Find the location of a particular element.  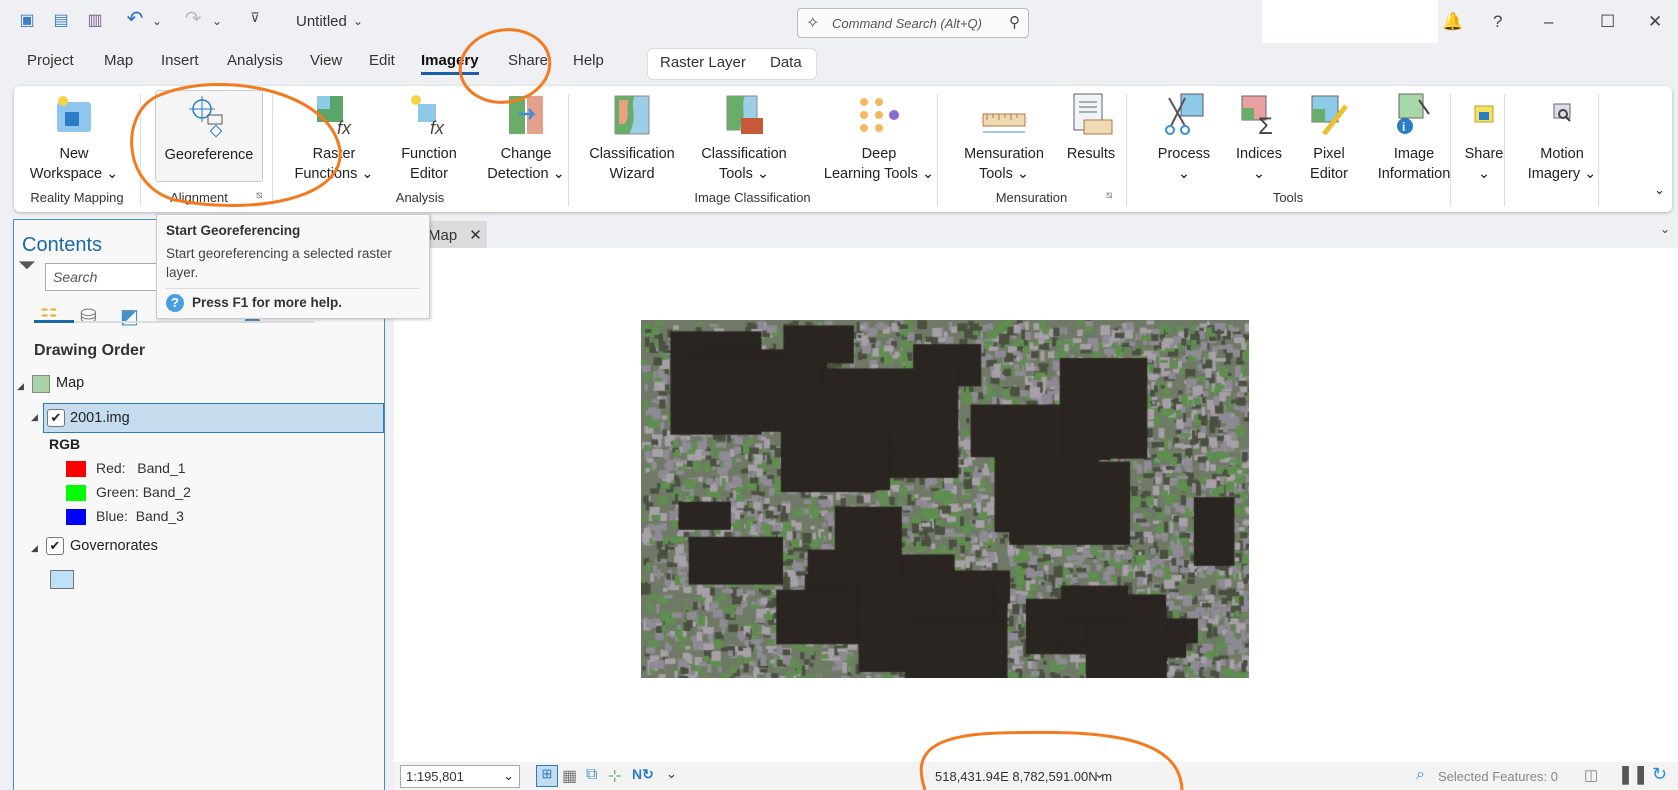

classification-tools-button: Classification Tools ⌄ is located at coordinates (744, 138).